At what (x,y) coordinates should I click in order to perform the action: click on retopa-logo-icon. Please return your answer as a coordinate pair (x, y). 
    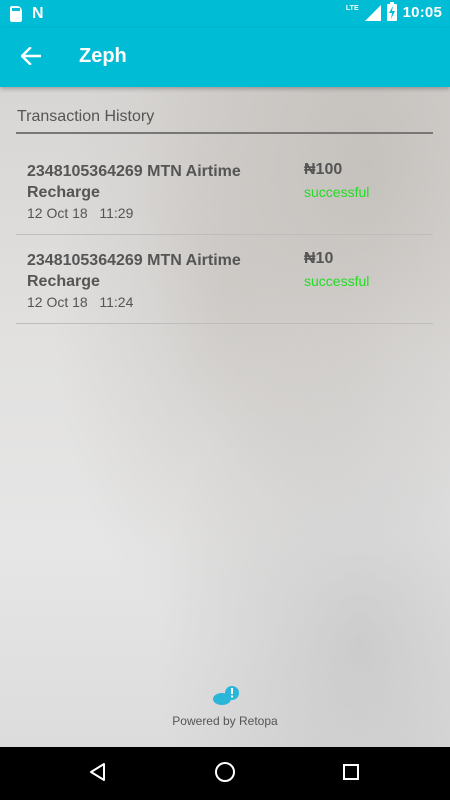
    Looking at the image, I should click on (227, 696).